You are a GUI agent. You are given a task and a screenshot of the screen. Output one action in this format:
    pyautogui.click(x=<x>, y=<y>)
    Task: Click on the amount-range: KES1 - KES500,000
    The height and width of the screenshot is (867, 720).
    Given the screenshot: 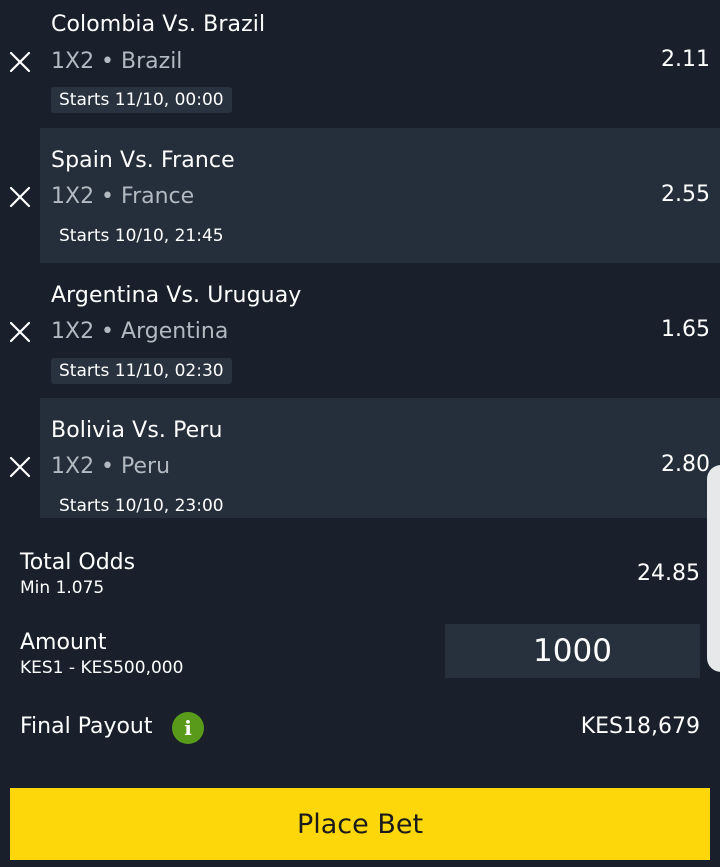 What is the action you would take?
    pyautogui.click(x=102, y=668)
    